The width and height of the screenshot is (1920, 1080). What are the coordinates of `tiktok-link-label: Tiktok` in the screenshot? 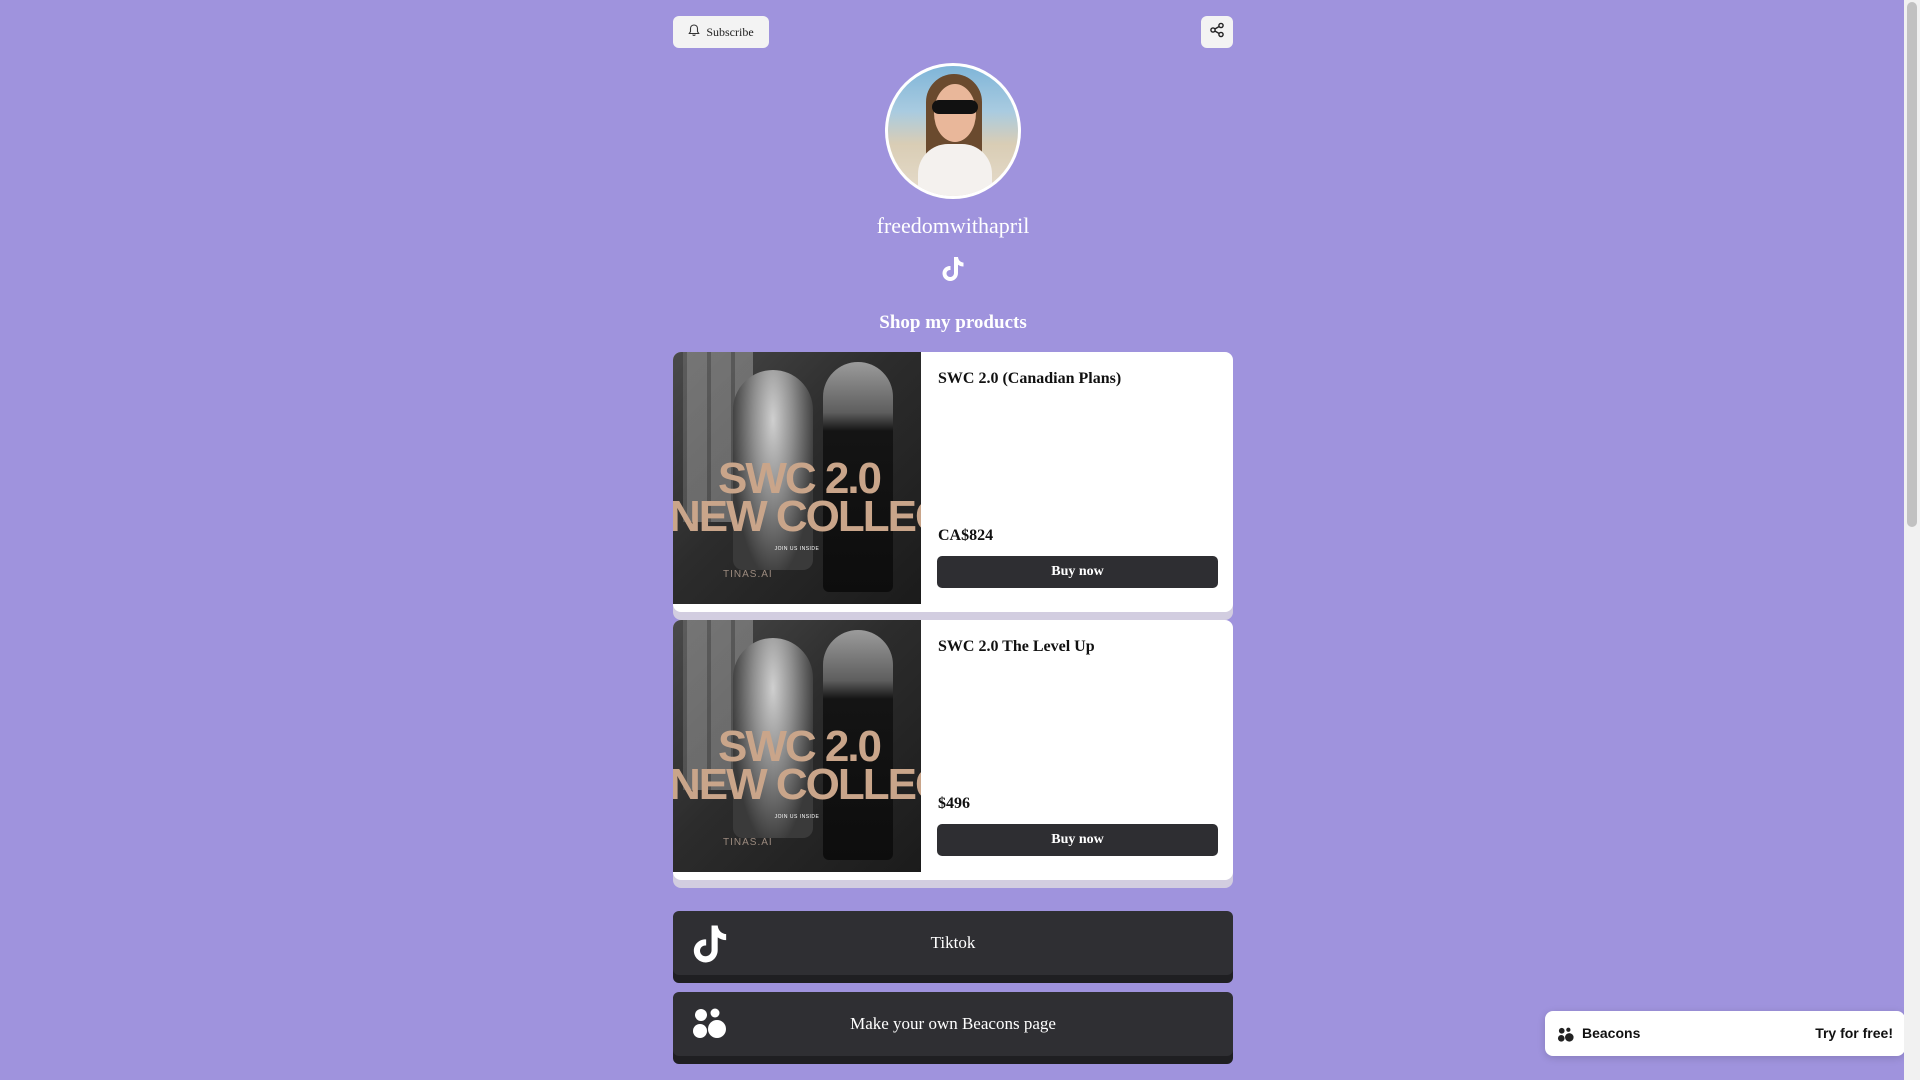 It's located at (953, 942).